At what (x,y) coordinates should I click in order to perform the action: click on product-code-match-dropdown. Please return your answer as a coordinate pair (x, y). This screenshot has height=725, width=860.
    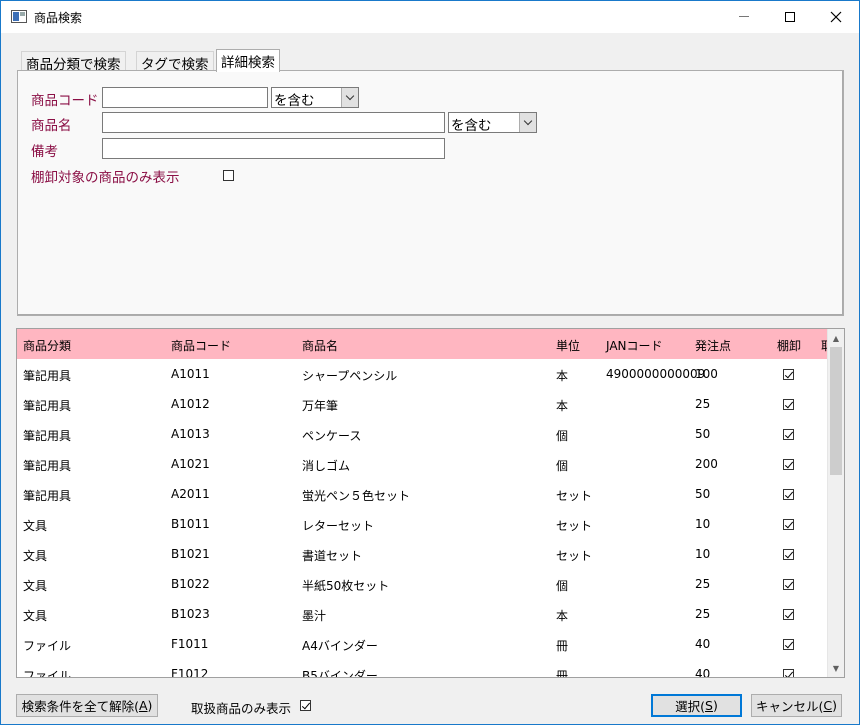
    Looking at the image, I should click on (349, 97).